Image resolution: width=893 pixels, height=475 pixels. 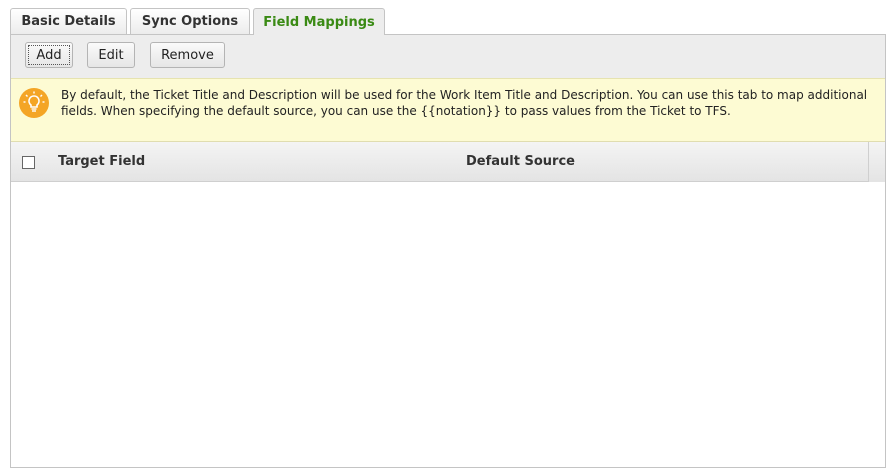 I want to click on column-header-target-field: Target Field, so click(x=101, y=161).